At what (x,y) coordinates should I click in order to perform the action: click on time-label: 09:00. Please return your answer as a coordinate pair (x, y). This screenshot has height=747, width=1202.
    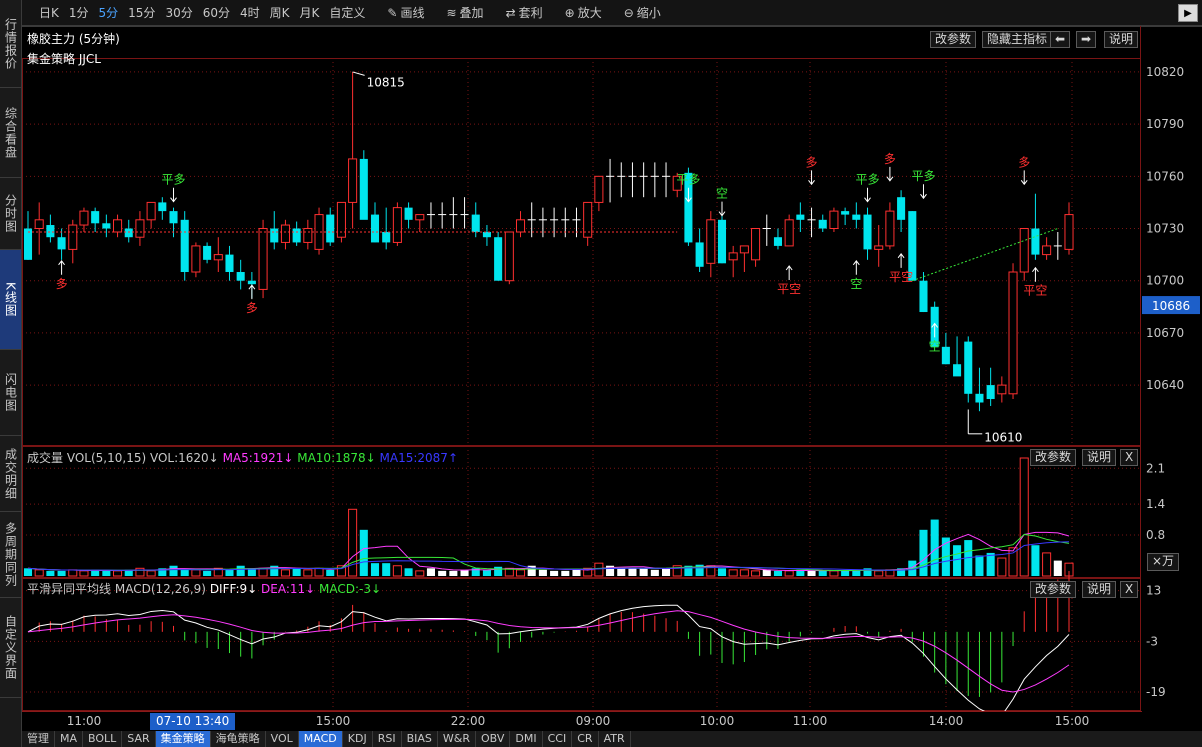
    Looking at the image, I should click on (593, 721).